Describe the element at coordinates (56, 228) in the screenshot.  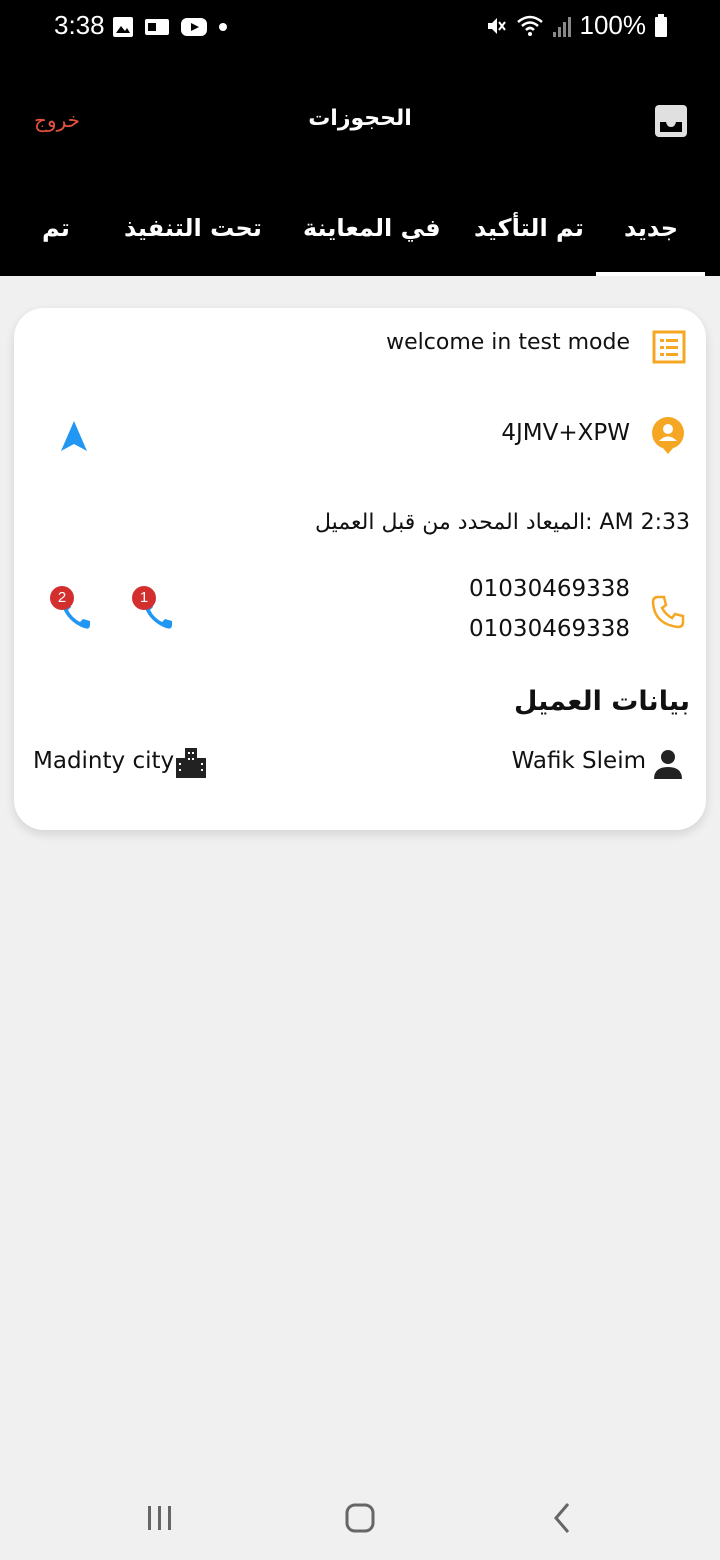
I see `tab-done: تم` at that location.